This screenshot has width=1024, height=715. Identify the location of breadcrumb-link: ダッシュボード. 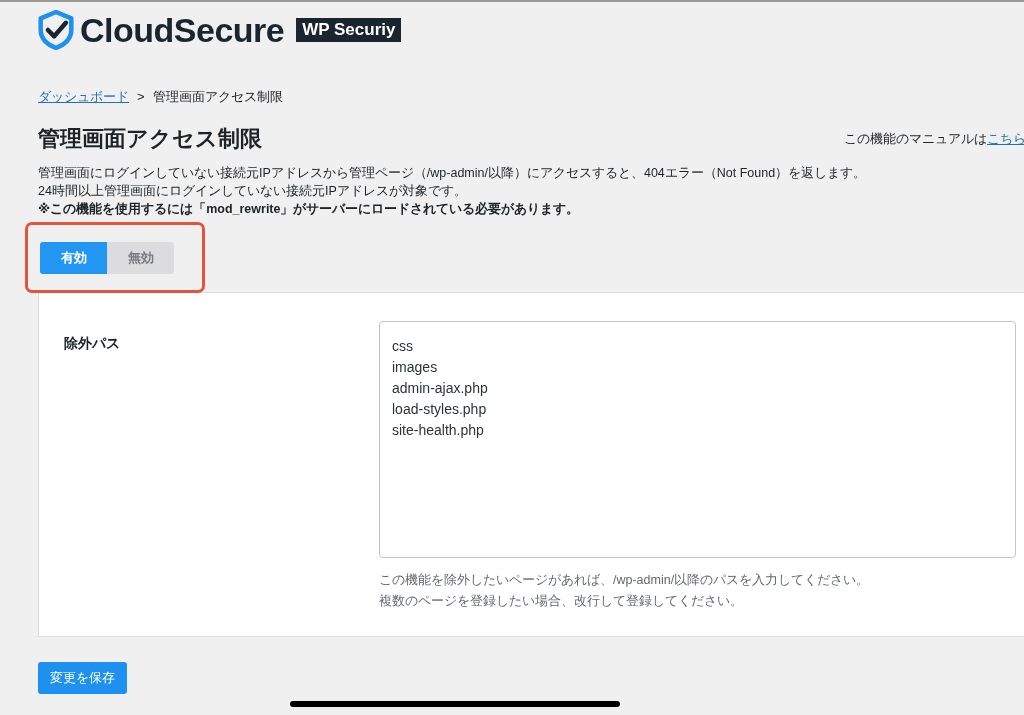
(83, 97).